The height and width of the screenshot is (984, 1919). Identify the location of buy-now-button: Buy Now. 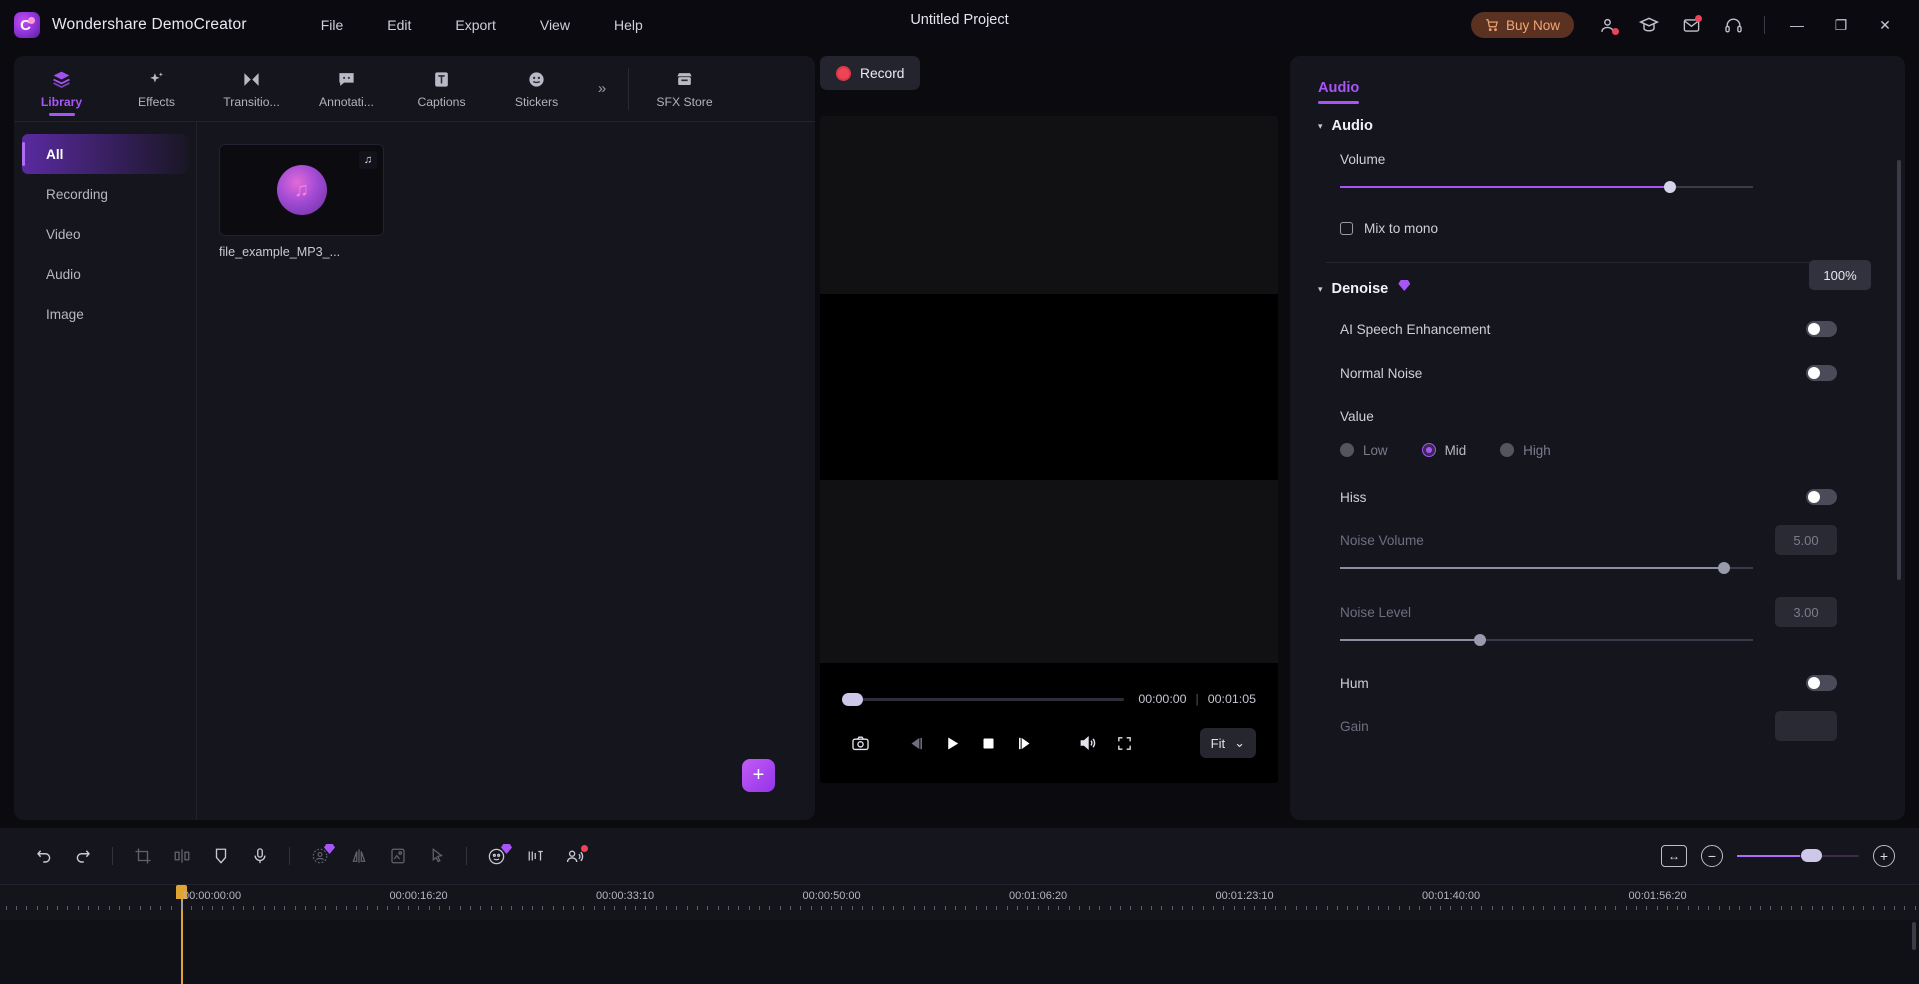
(1522, 25).